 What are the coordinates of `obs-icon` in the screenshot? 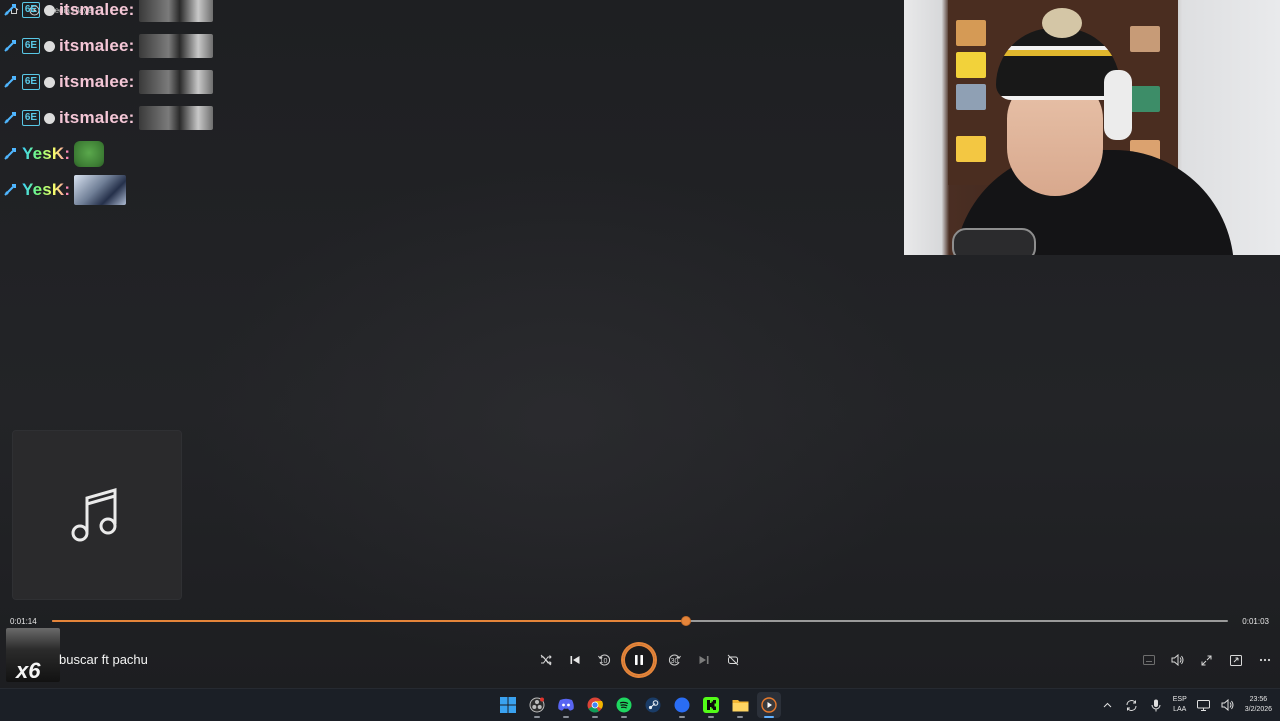 It's located at (537, 705).